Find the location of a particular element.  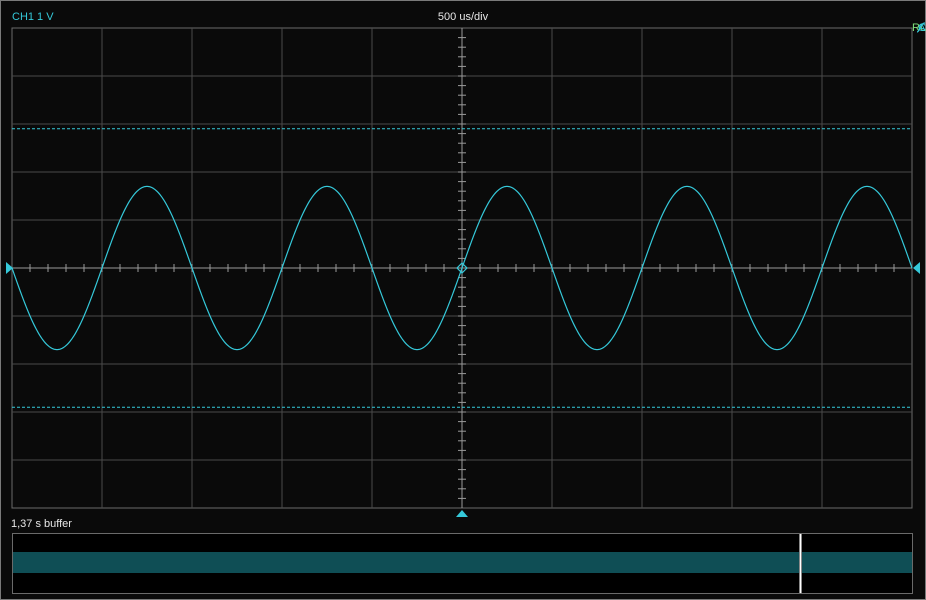

trigger-position-marker is located at coordinates (462, 513).